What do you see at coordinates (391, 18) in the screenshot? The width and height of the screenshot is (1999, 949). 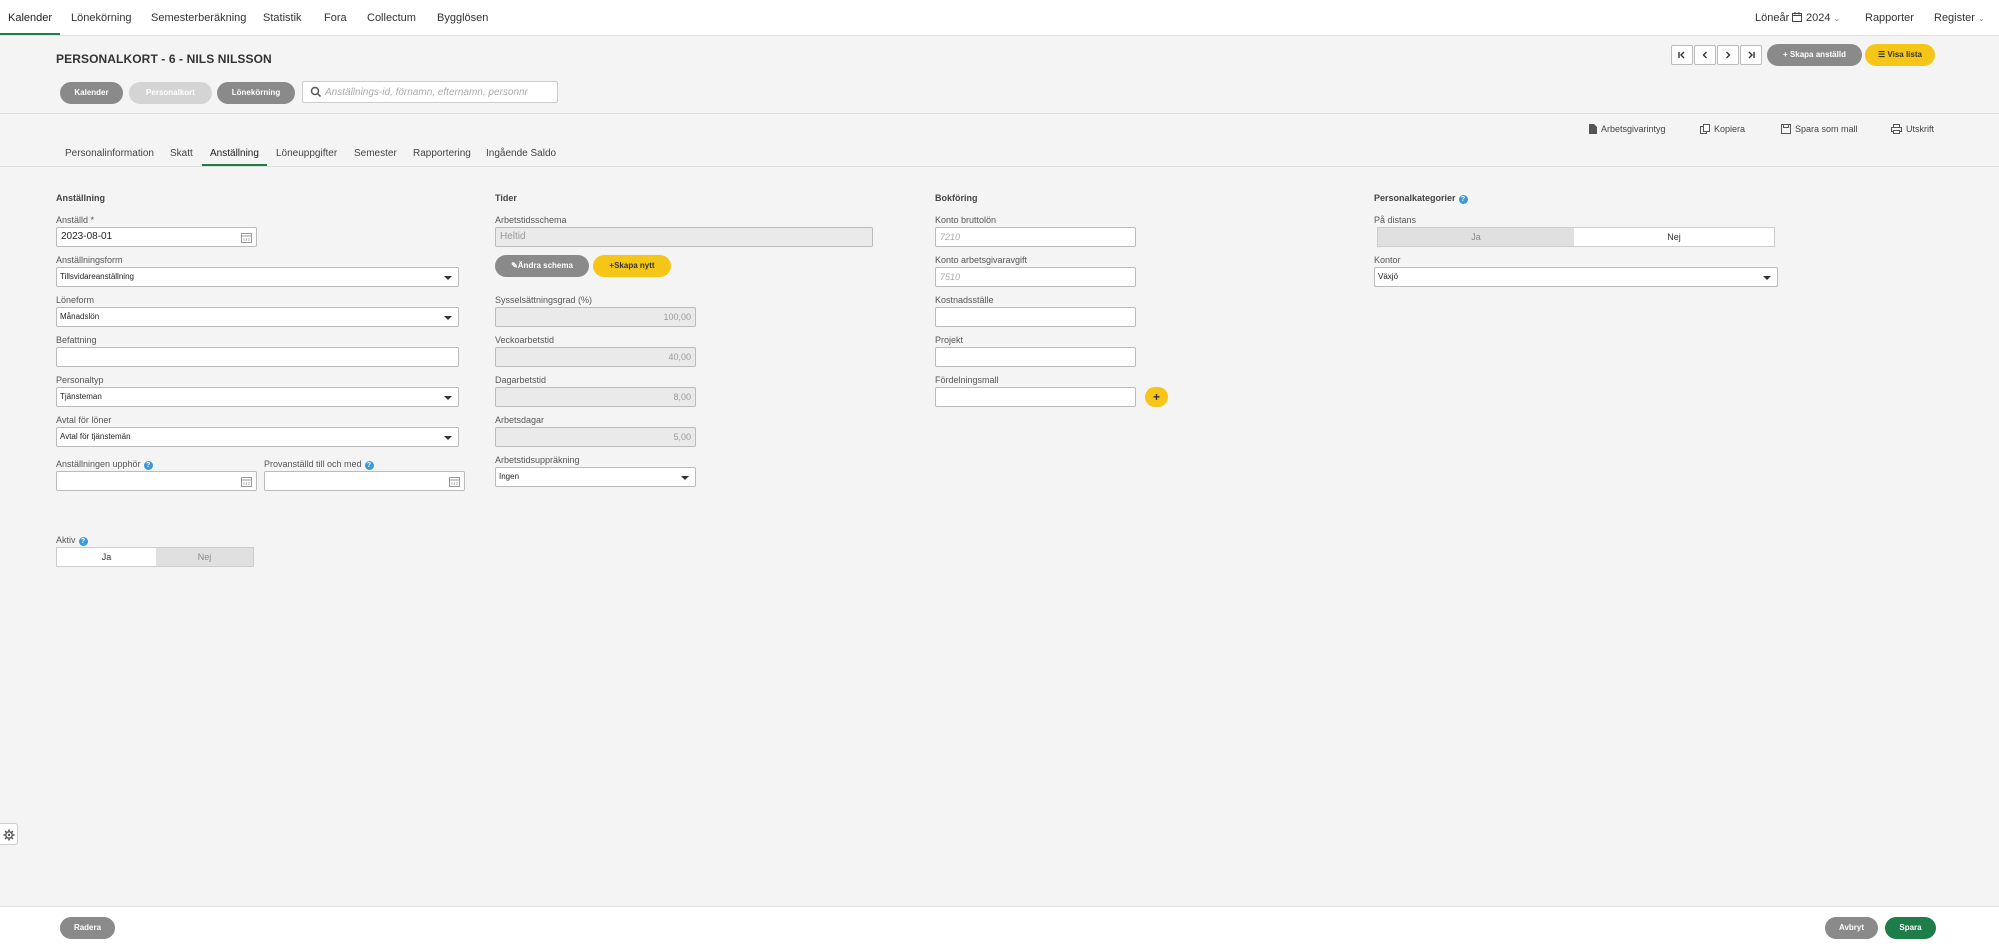 I see `nav-collectum: Collectum` at bounding box center [391, 18].